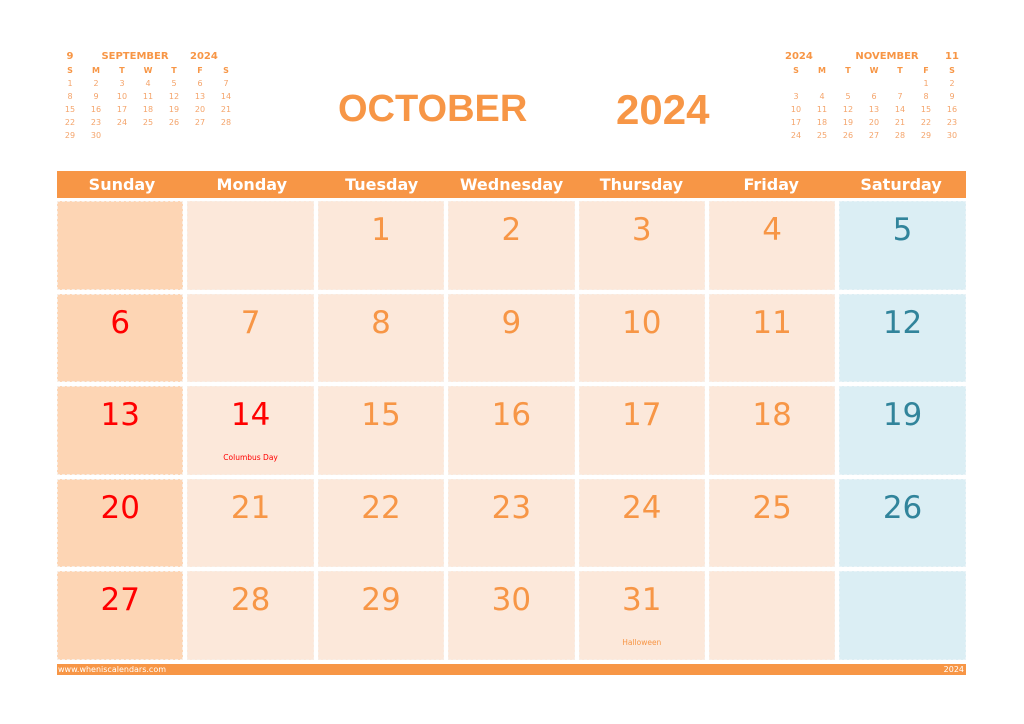  Describe the element at coordinates (381, 600) in the screenshot. I see `day-number: 29` at that location.